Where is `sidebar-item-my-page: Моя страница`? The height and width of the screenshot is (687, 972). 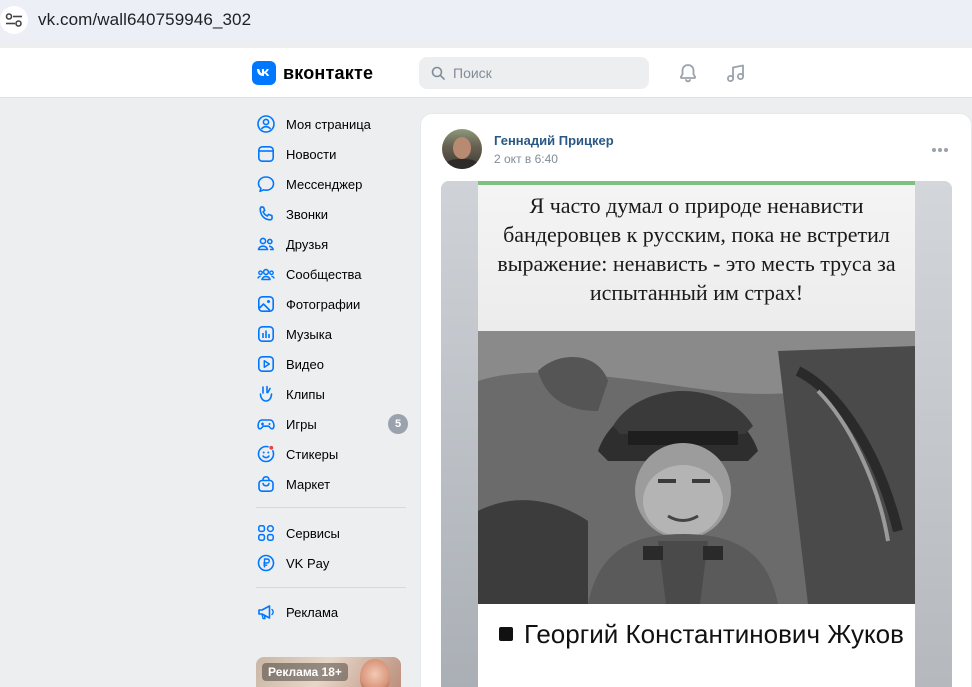
sidebar-item-my-page: Моя страница is located at coordinates (332, 124).